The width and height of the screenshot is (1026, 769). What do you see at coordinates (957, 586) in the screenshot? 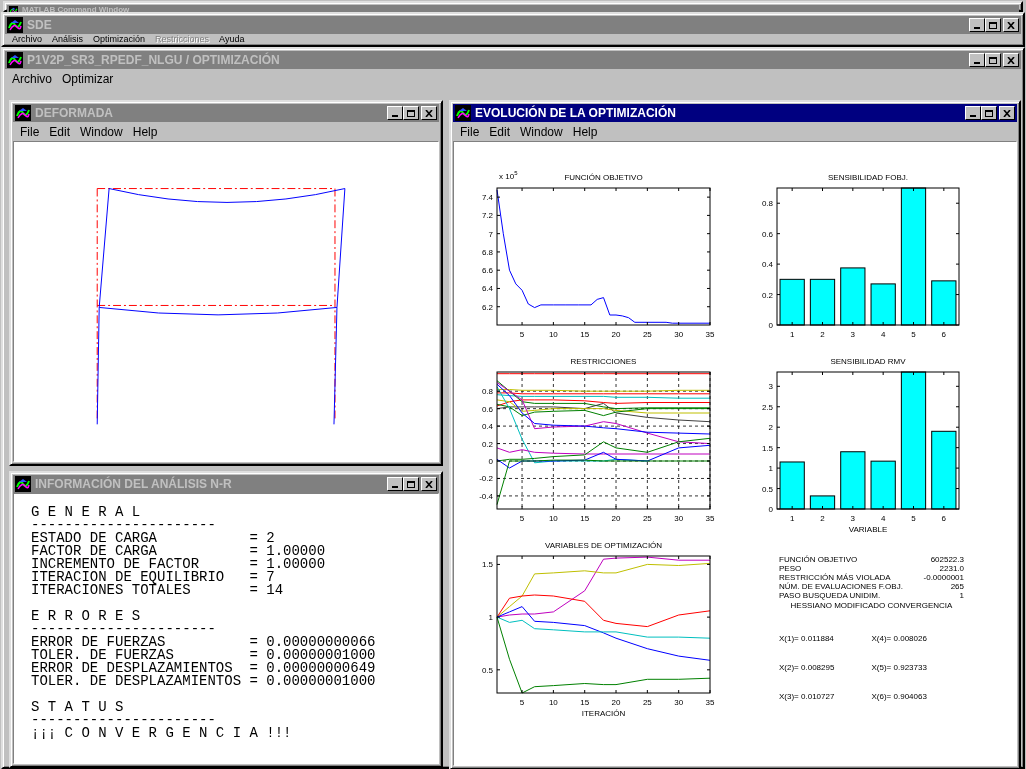
I see `result-value: 265` at bounding box center [957, 586].